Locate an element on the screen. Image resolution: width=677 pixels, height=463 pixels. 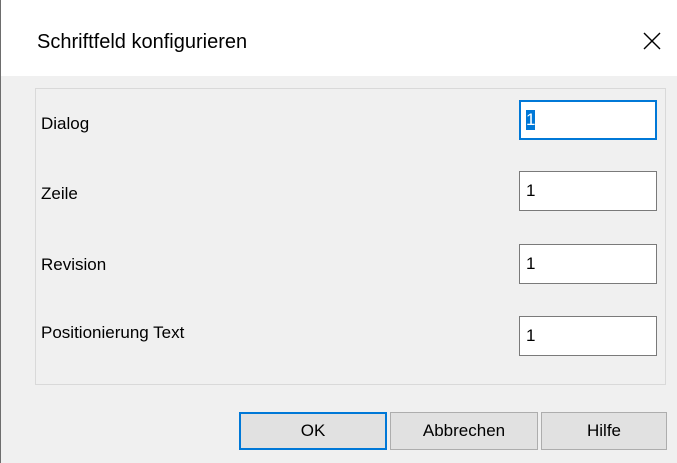
ok-button: OK is located at coordinates (313, 431).